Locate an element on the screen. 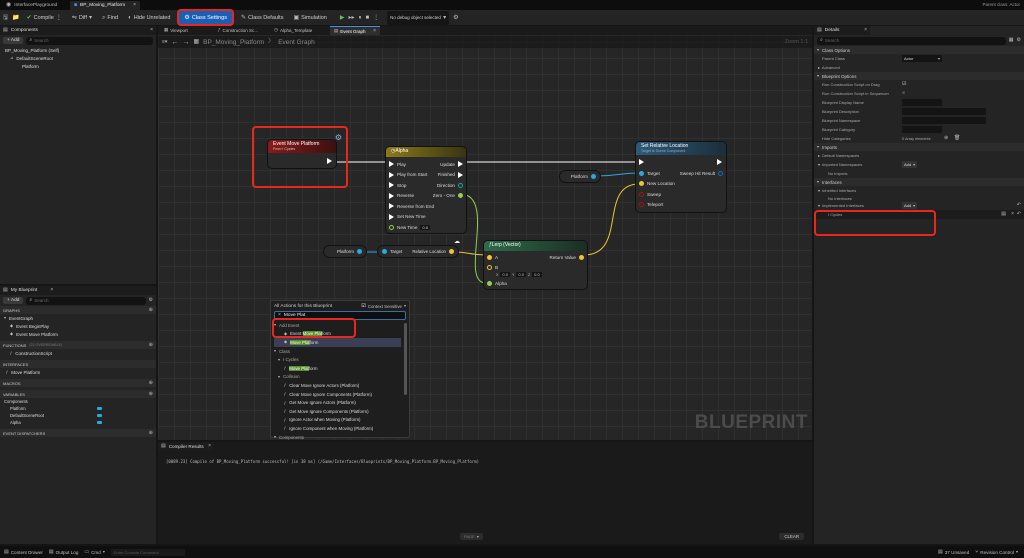  action-item: ƒ Clear Move Ignore Actors (Platform) is located at coordinates (337, 385).